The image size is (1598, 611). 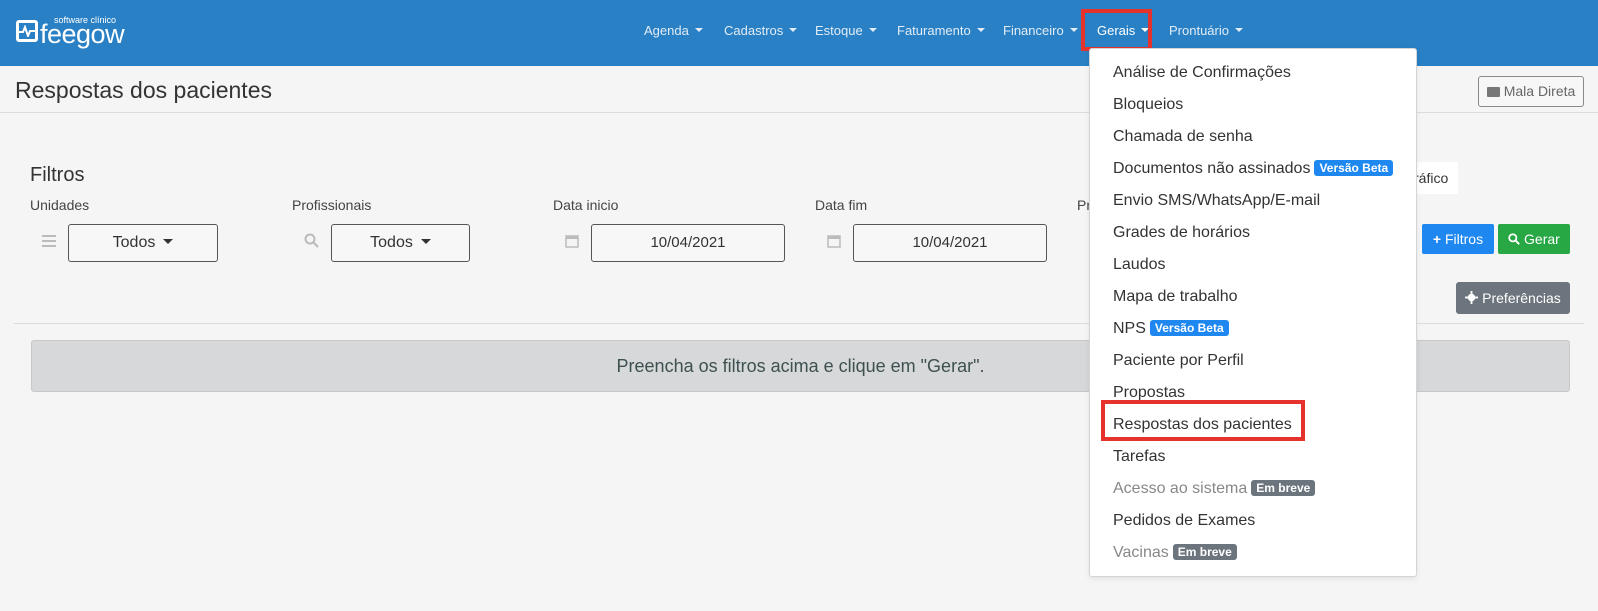 What do you see at coordinates (1129, 328) in the screenshot?
I see `menu-item-label: NPS` at bounding box center [1129, 328].